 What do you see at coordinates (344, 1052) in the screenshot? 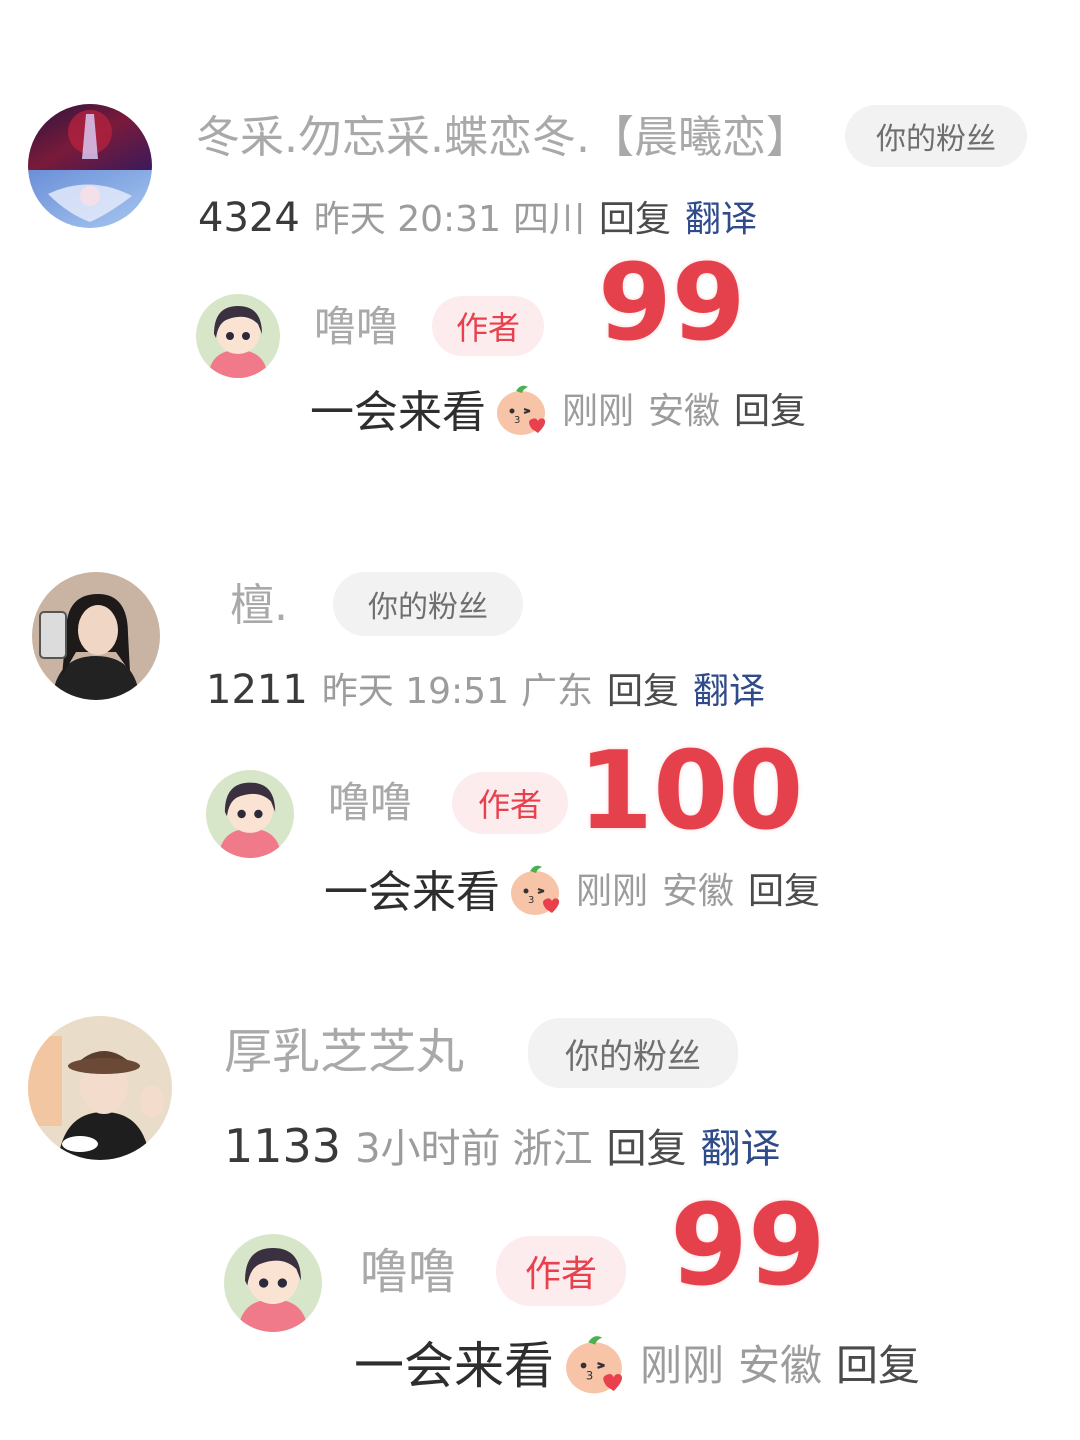
I see `username: 厚乳芝芝丸` at bounding box center [344, 1052].